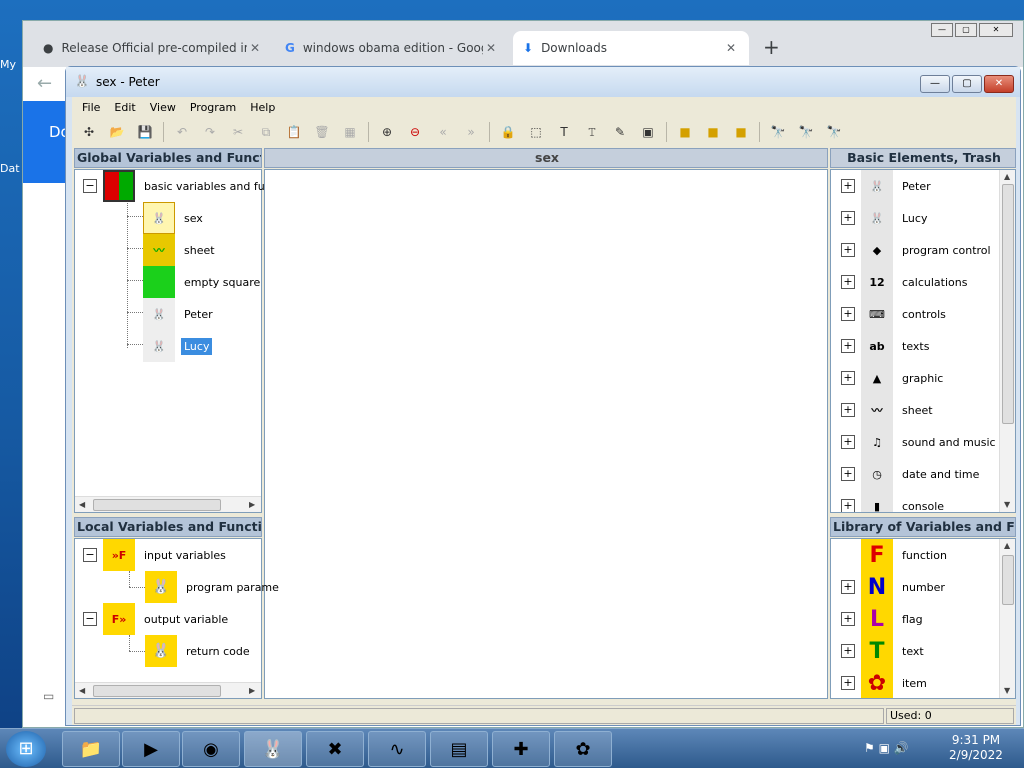 The image size is (1024, 768). Describe the element at coordinates (415, 132) in the screenshot. I see `zoom-out-icon: ⊖` at that location.